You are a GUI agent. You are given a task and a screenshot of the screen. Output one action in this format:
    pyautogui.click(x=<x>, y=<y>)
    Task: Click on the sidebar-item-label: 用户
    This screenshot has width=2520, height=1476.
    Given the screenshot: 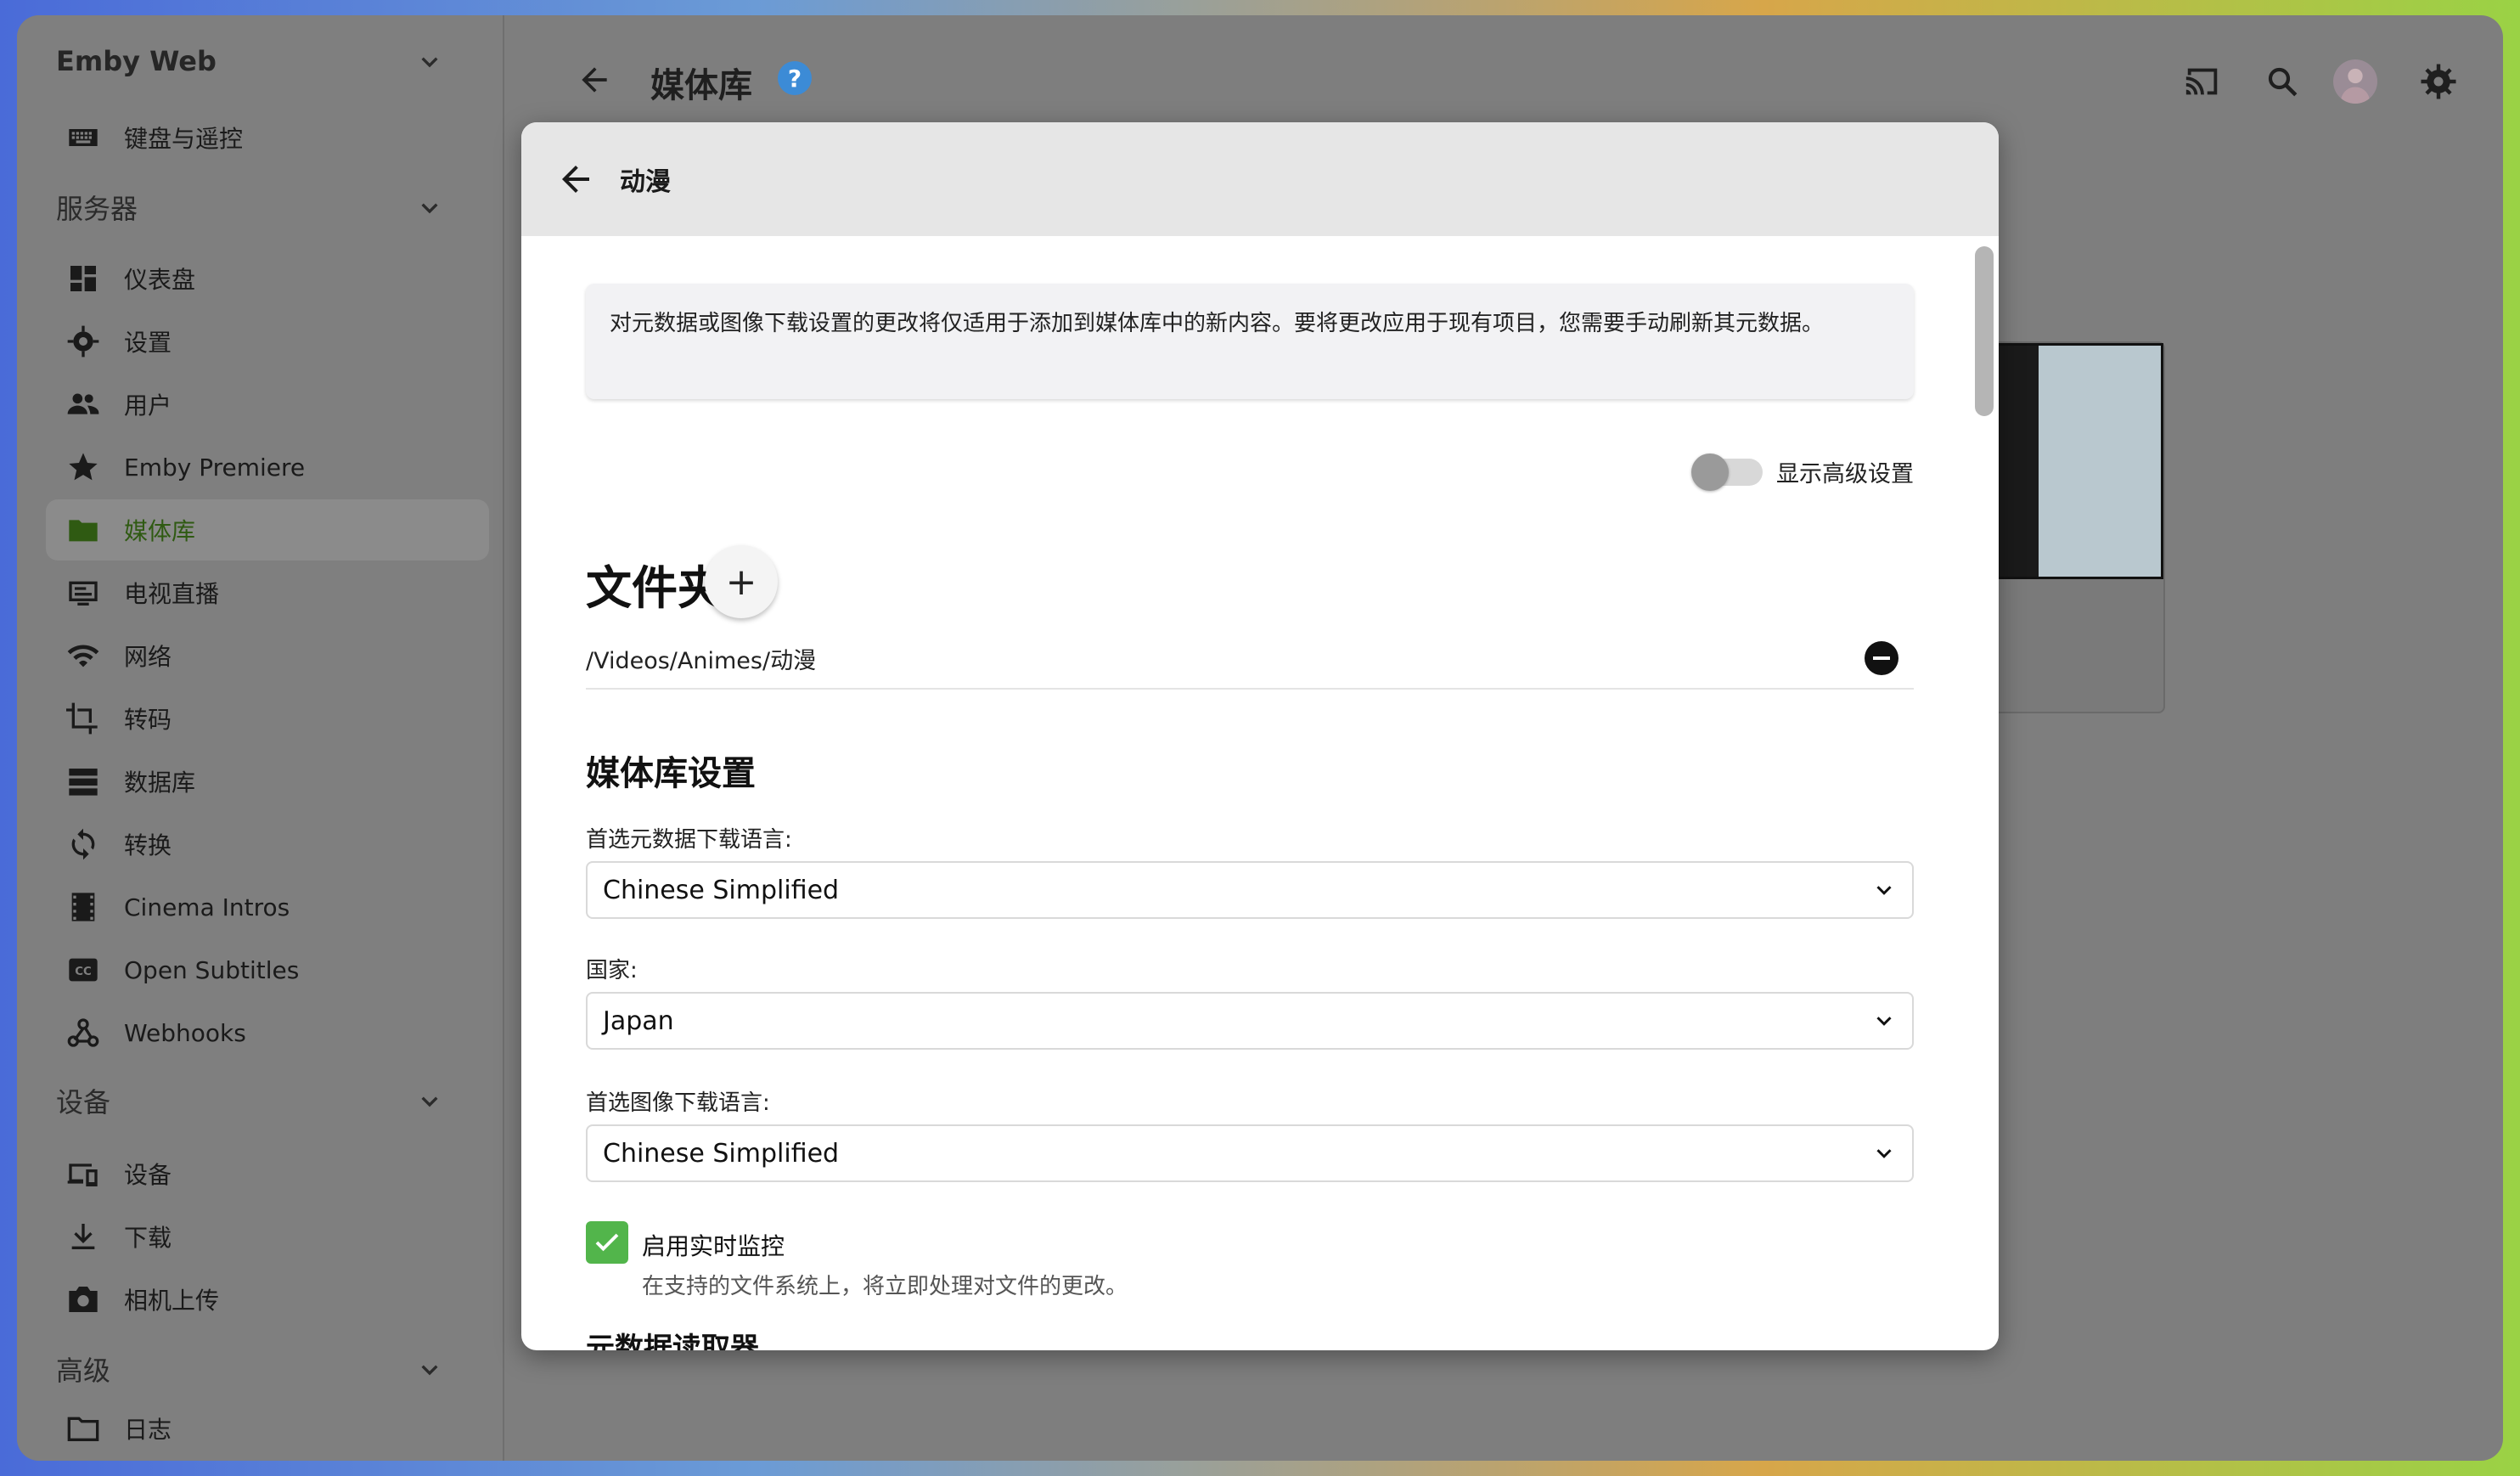 What is the action you would take?
    pyautogui.click(x=148, y=406)
    